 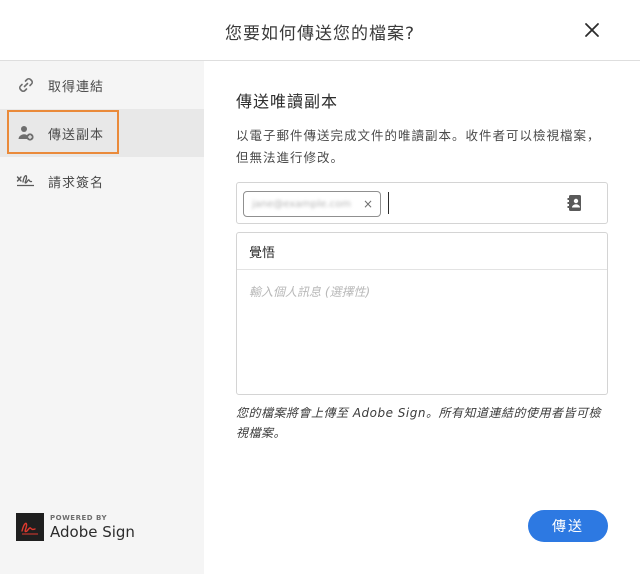 I want to click on subject-field, so click(x=422, y=251).